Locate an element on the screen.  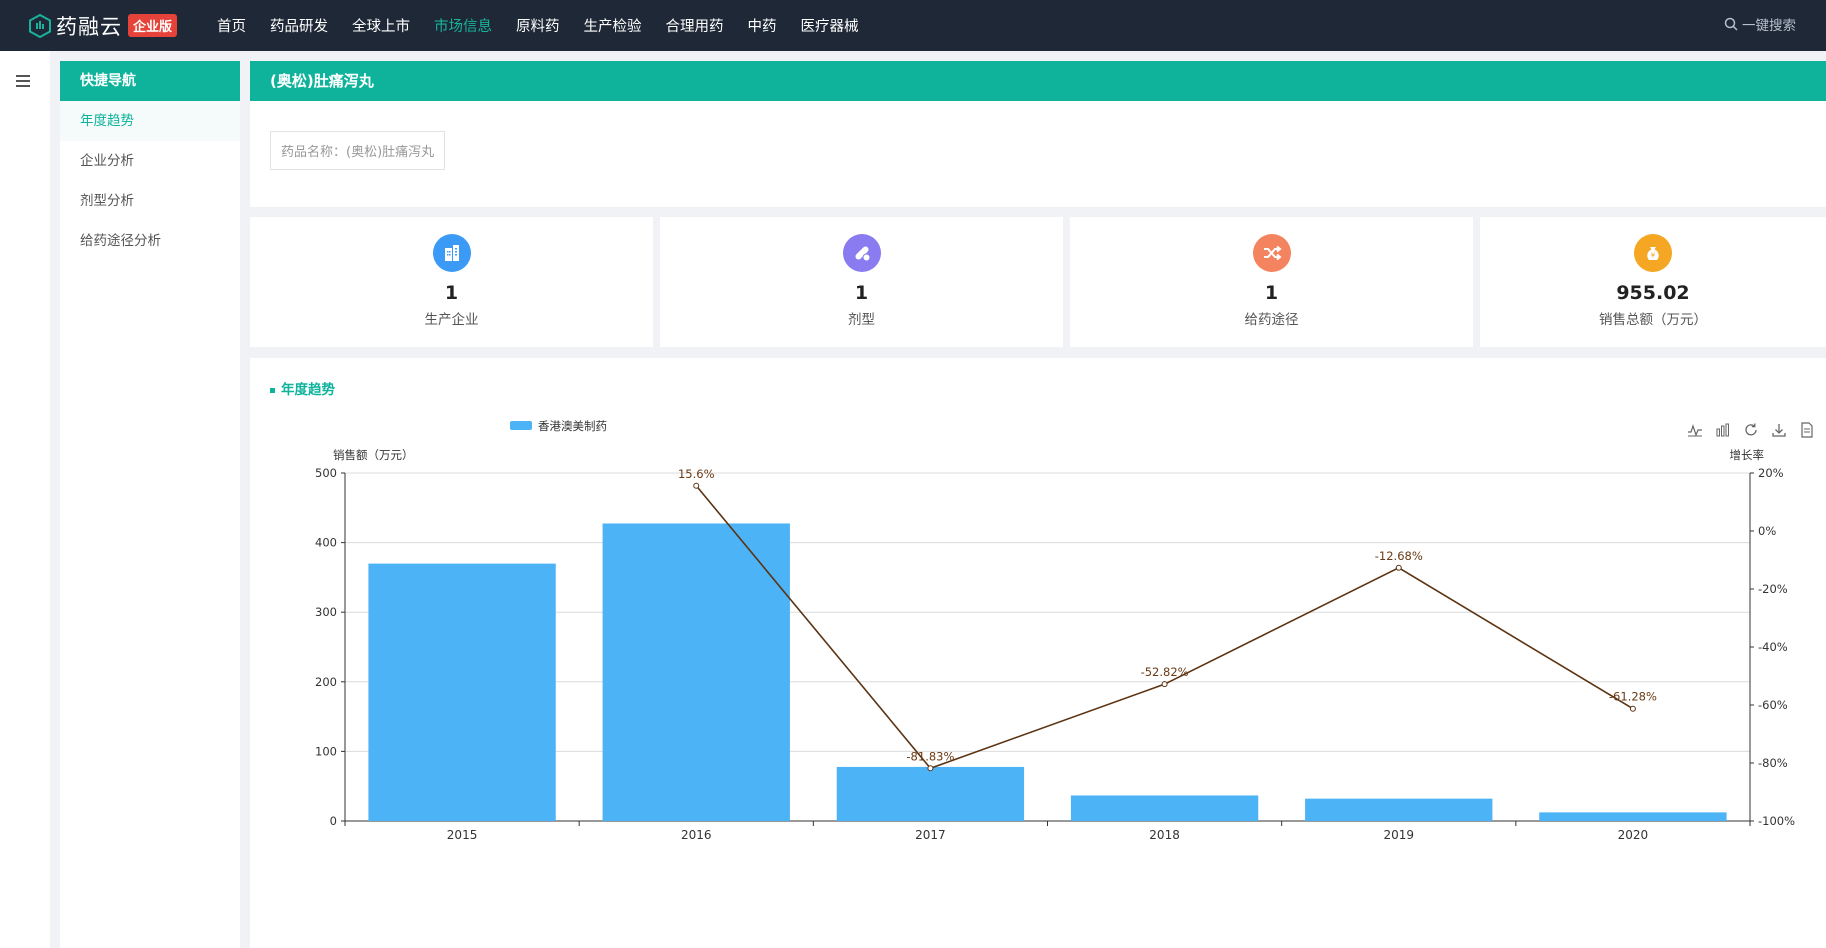
nav-item: 药品研发 is located at coordinates (299, 25).